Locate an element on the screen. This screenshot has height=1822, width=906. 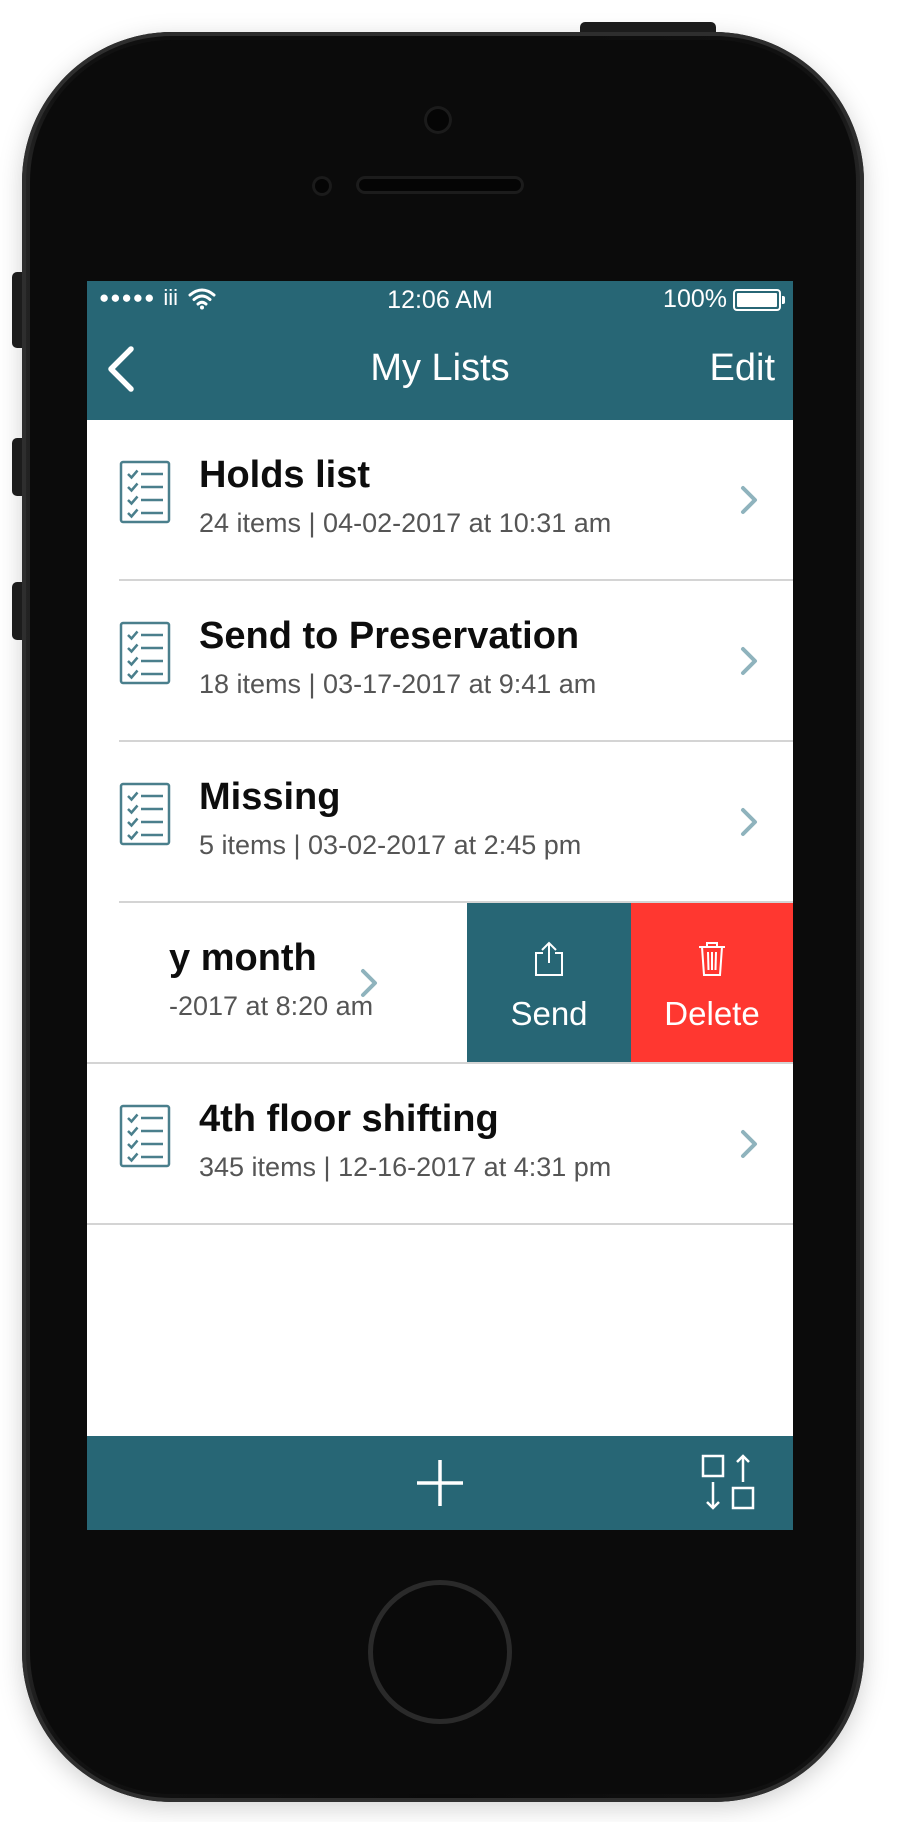
list-row-content: Missing 5 items | 03-02-2017 at 2:45 pm is located at coordinates (440, 822).